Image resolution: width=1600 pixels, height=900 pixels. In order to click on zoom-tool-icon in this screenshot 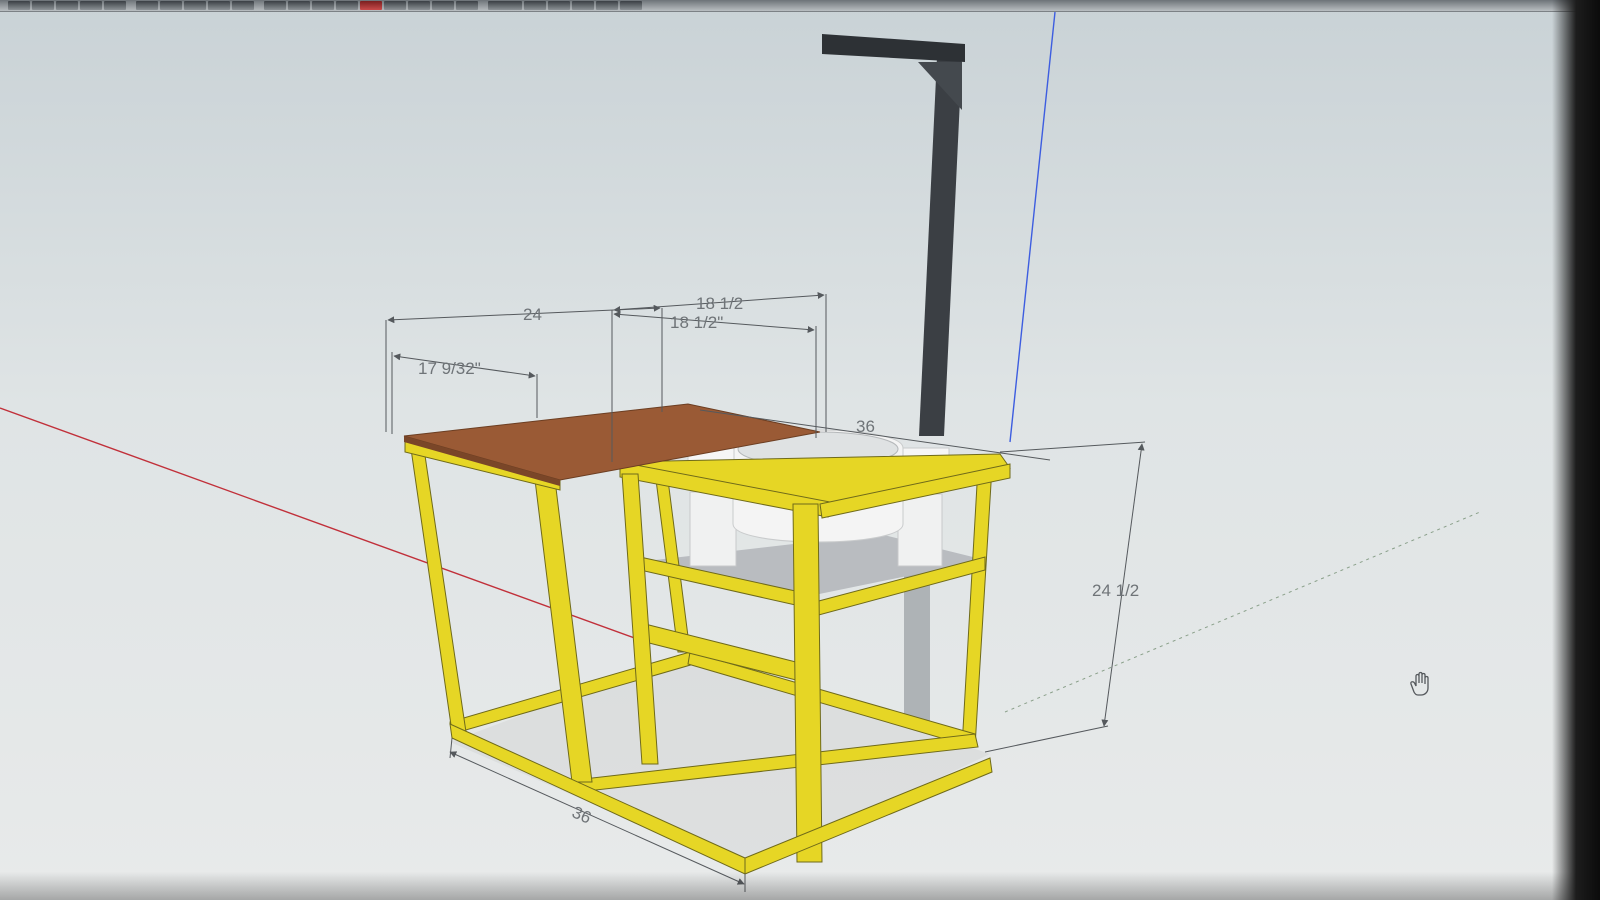, I will do `click(443, 5)`.